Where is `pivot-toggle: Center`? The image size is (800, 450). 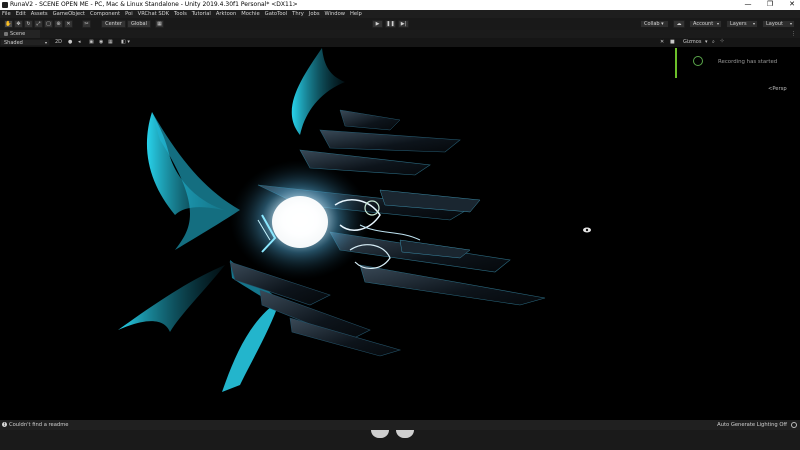
pivot-toggle: Center is located at coordinates (113, 24).